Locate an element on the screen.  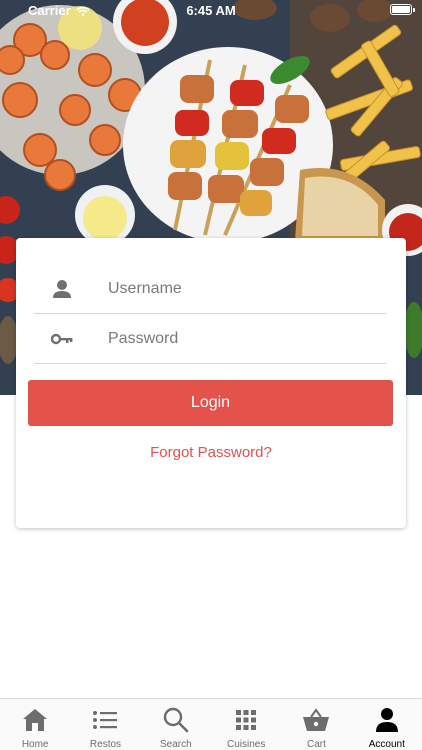
search-icon is located at coordinates (176, 720).